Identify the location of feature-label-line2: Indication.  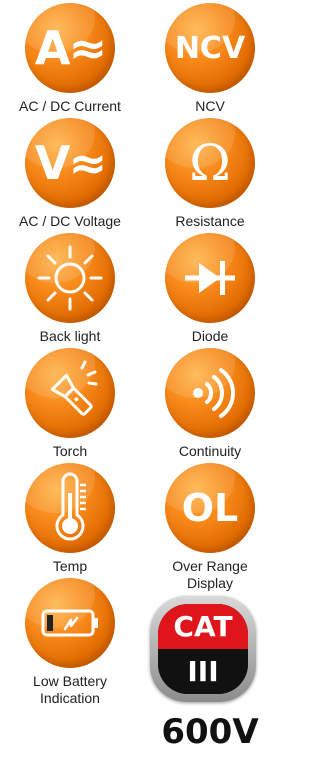
(70, 698).